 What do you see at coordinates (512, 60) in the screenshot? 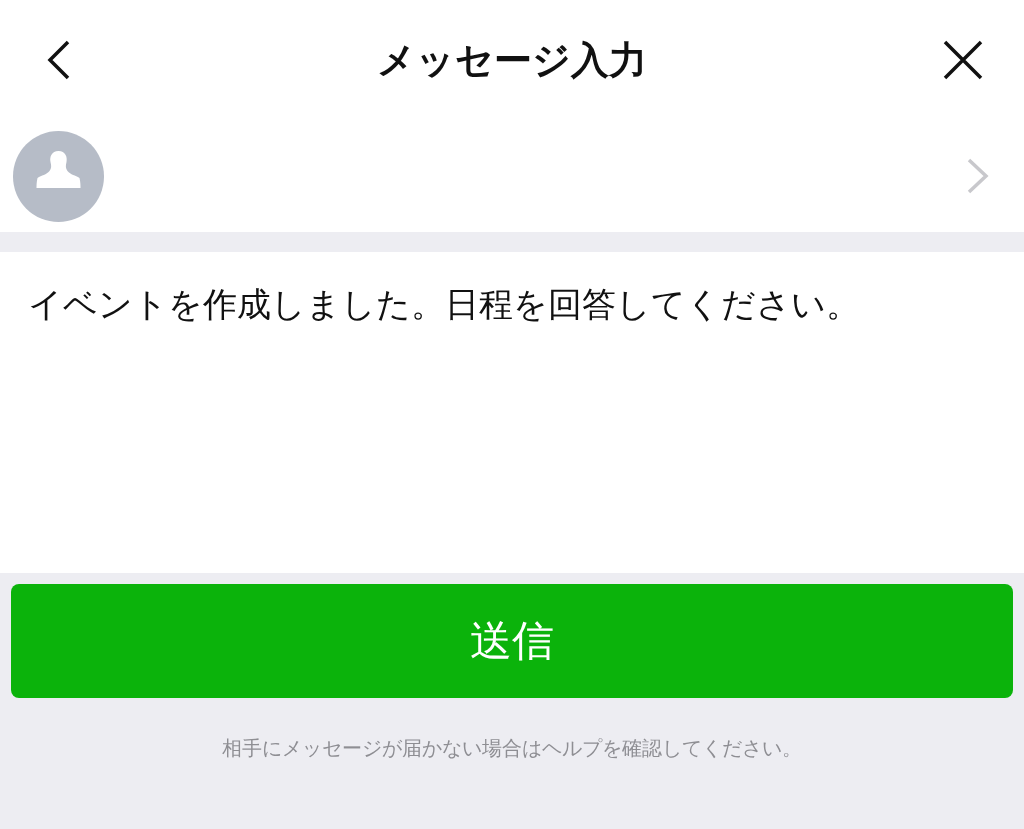
I see `screen-title: メッセージ入力` at bounding box center [512, 60].